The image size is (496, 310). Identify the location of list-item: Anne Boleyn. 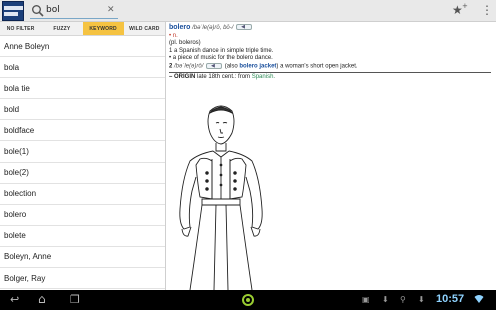
(82, 47).